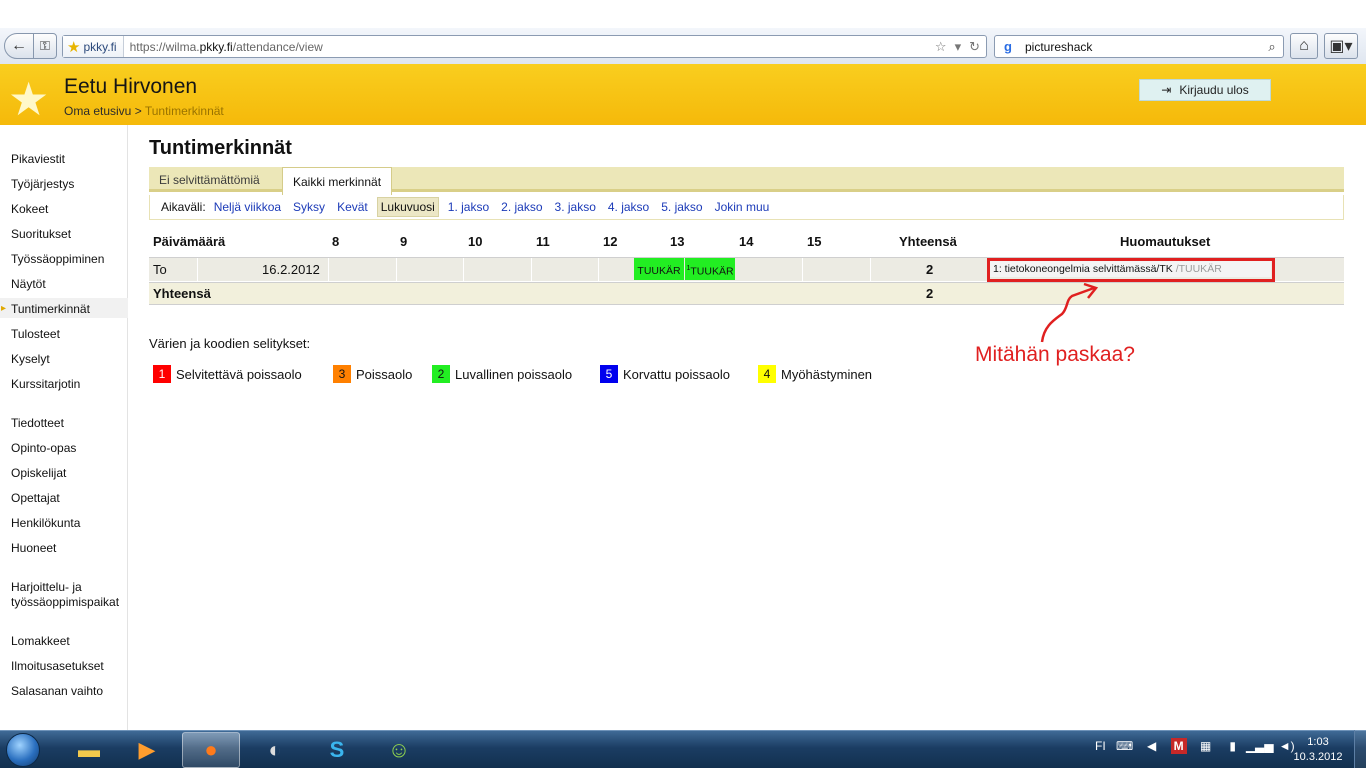 This screenshot has width=1366, height=768. What do you see at coordinates (767, 374) in the screenshot?
I see `legend-swatch: 4` at bounding box center [767, 374].